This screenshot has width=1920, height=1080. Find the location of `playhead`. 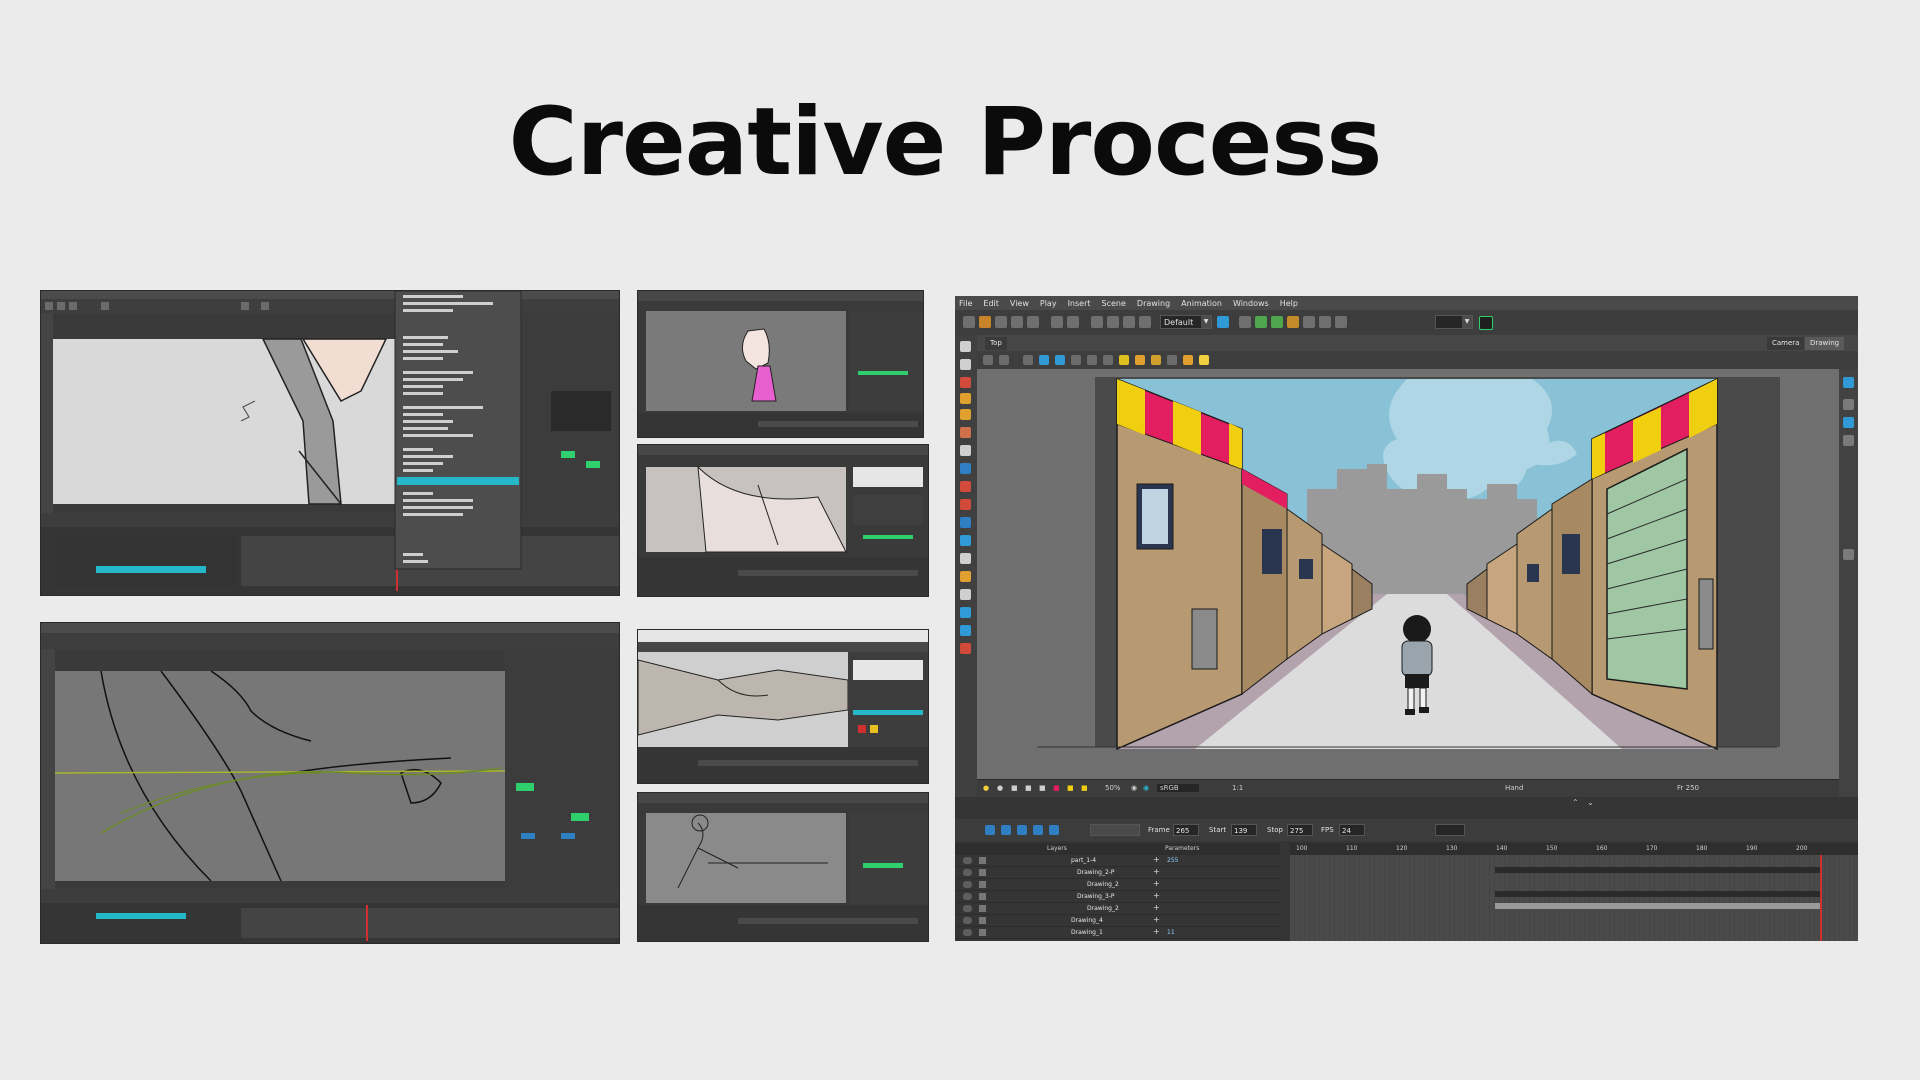

playhead is located at coordinates (1821, 898).